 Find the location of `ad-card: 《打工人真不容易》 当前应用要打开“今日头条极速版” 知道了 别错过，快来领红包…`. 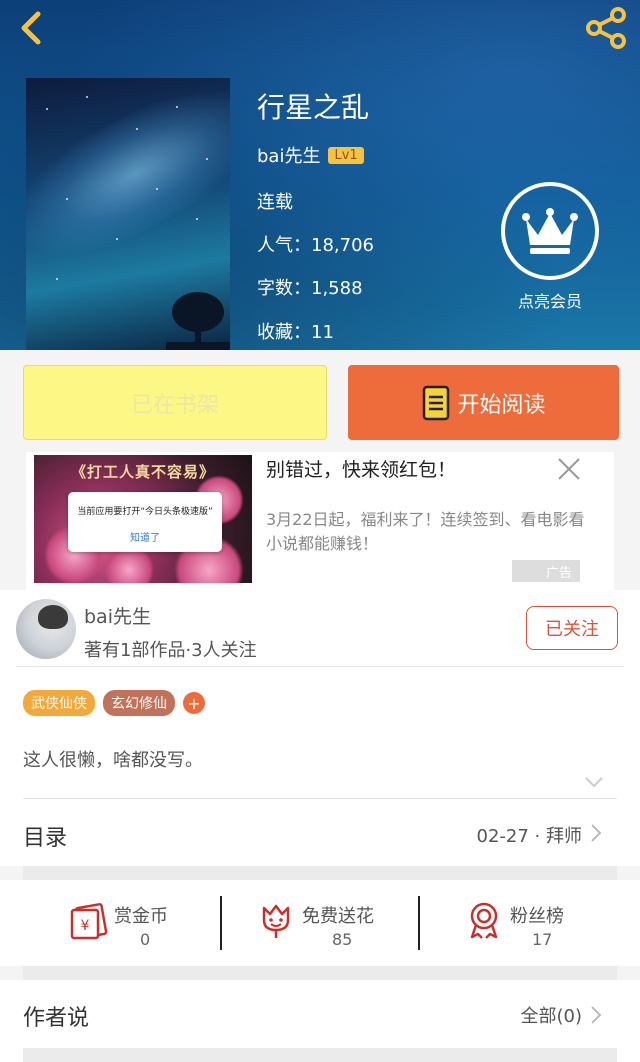

ad-card: 《打工人真不容易》 当前应用要打开“今日头条极速版” 知道了 别错过，快来领红包… is located at coordinates (320, 521).